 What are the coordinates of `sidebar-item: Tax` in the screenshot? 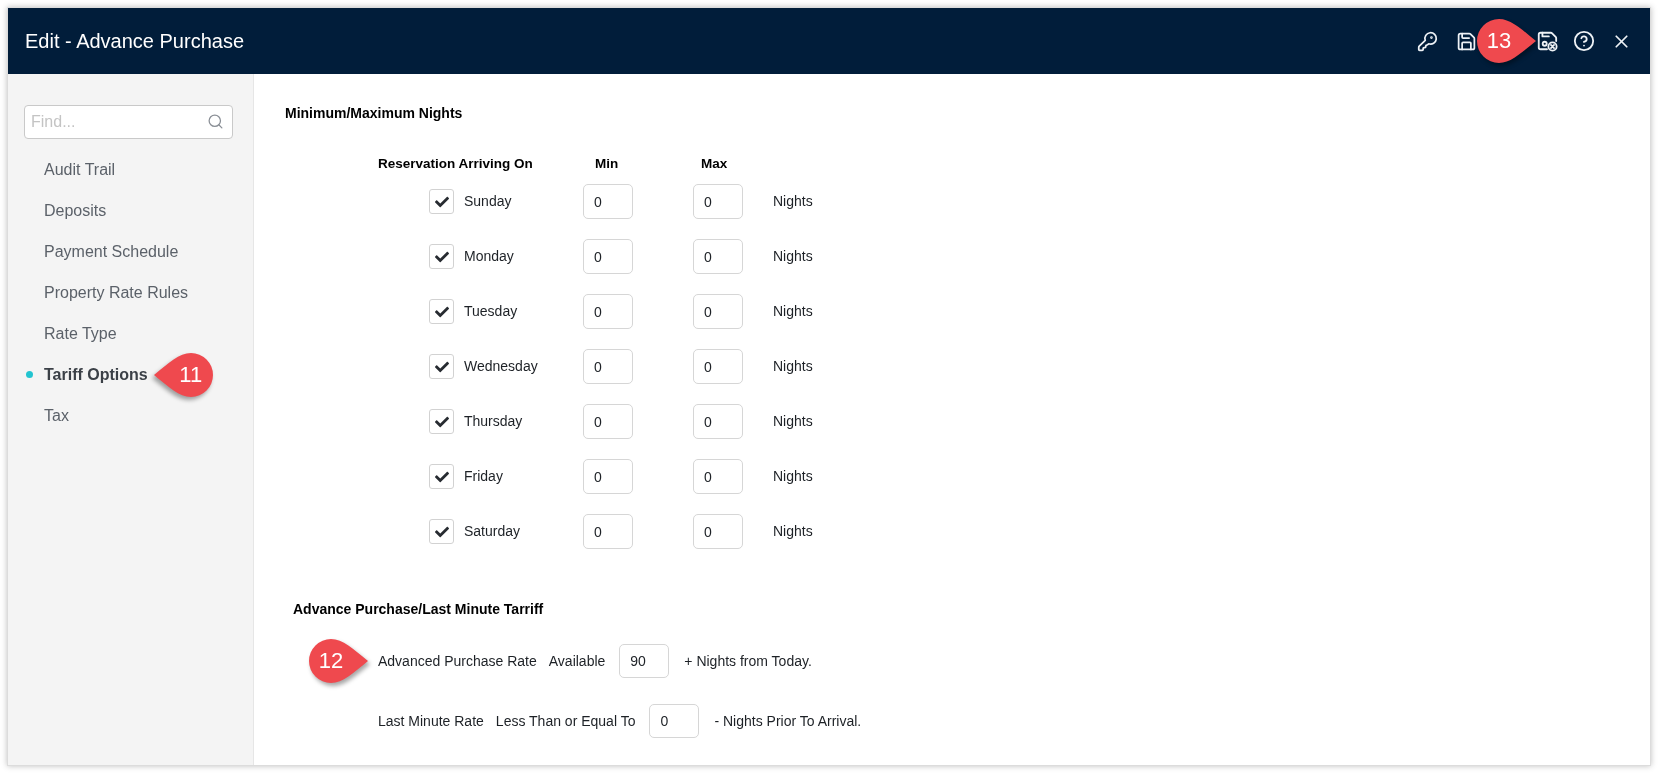 It's located at (56, 415).